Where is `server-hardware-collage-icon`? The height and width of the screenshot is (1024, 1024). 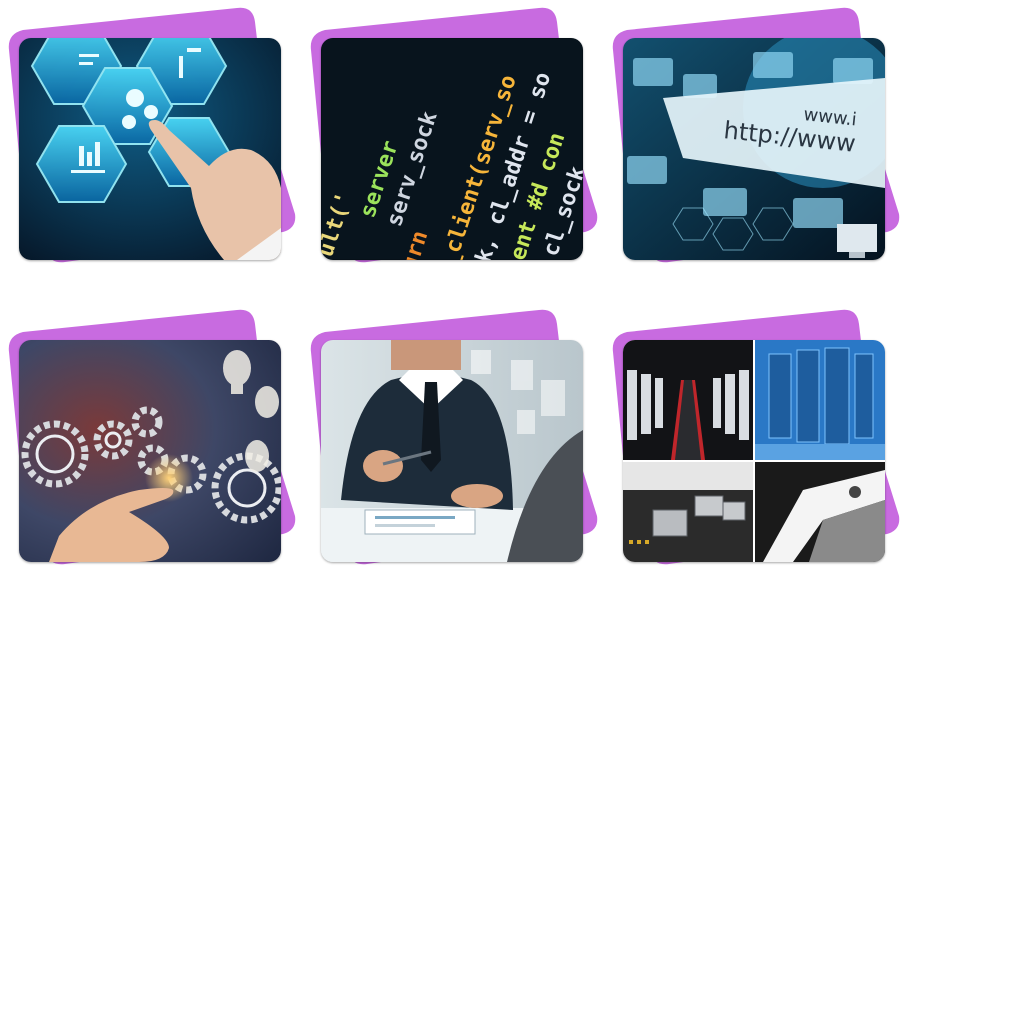 server-hardware-collage-icon is located at coordinates (754, 451).